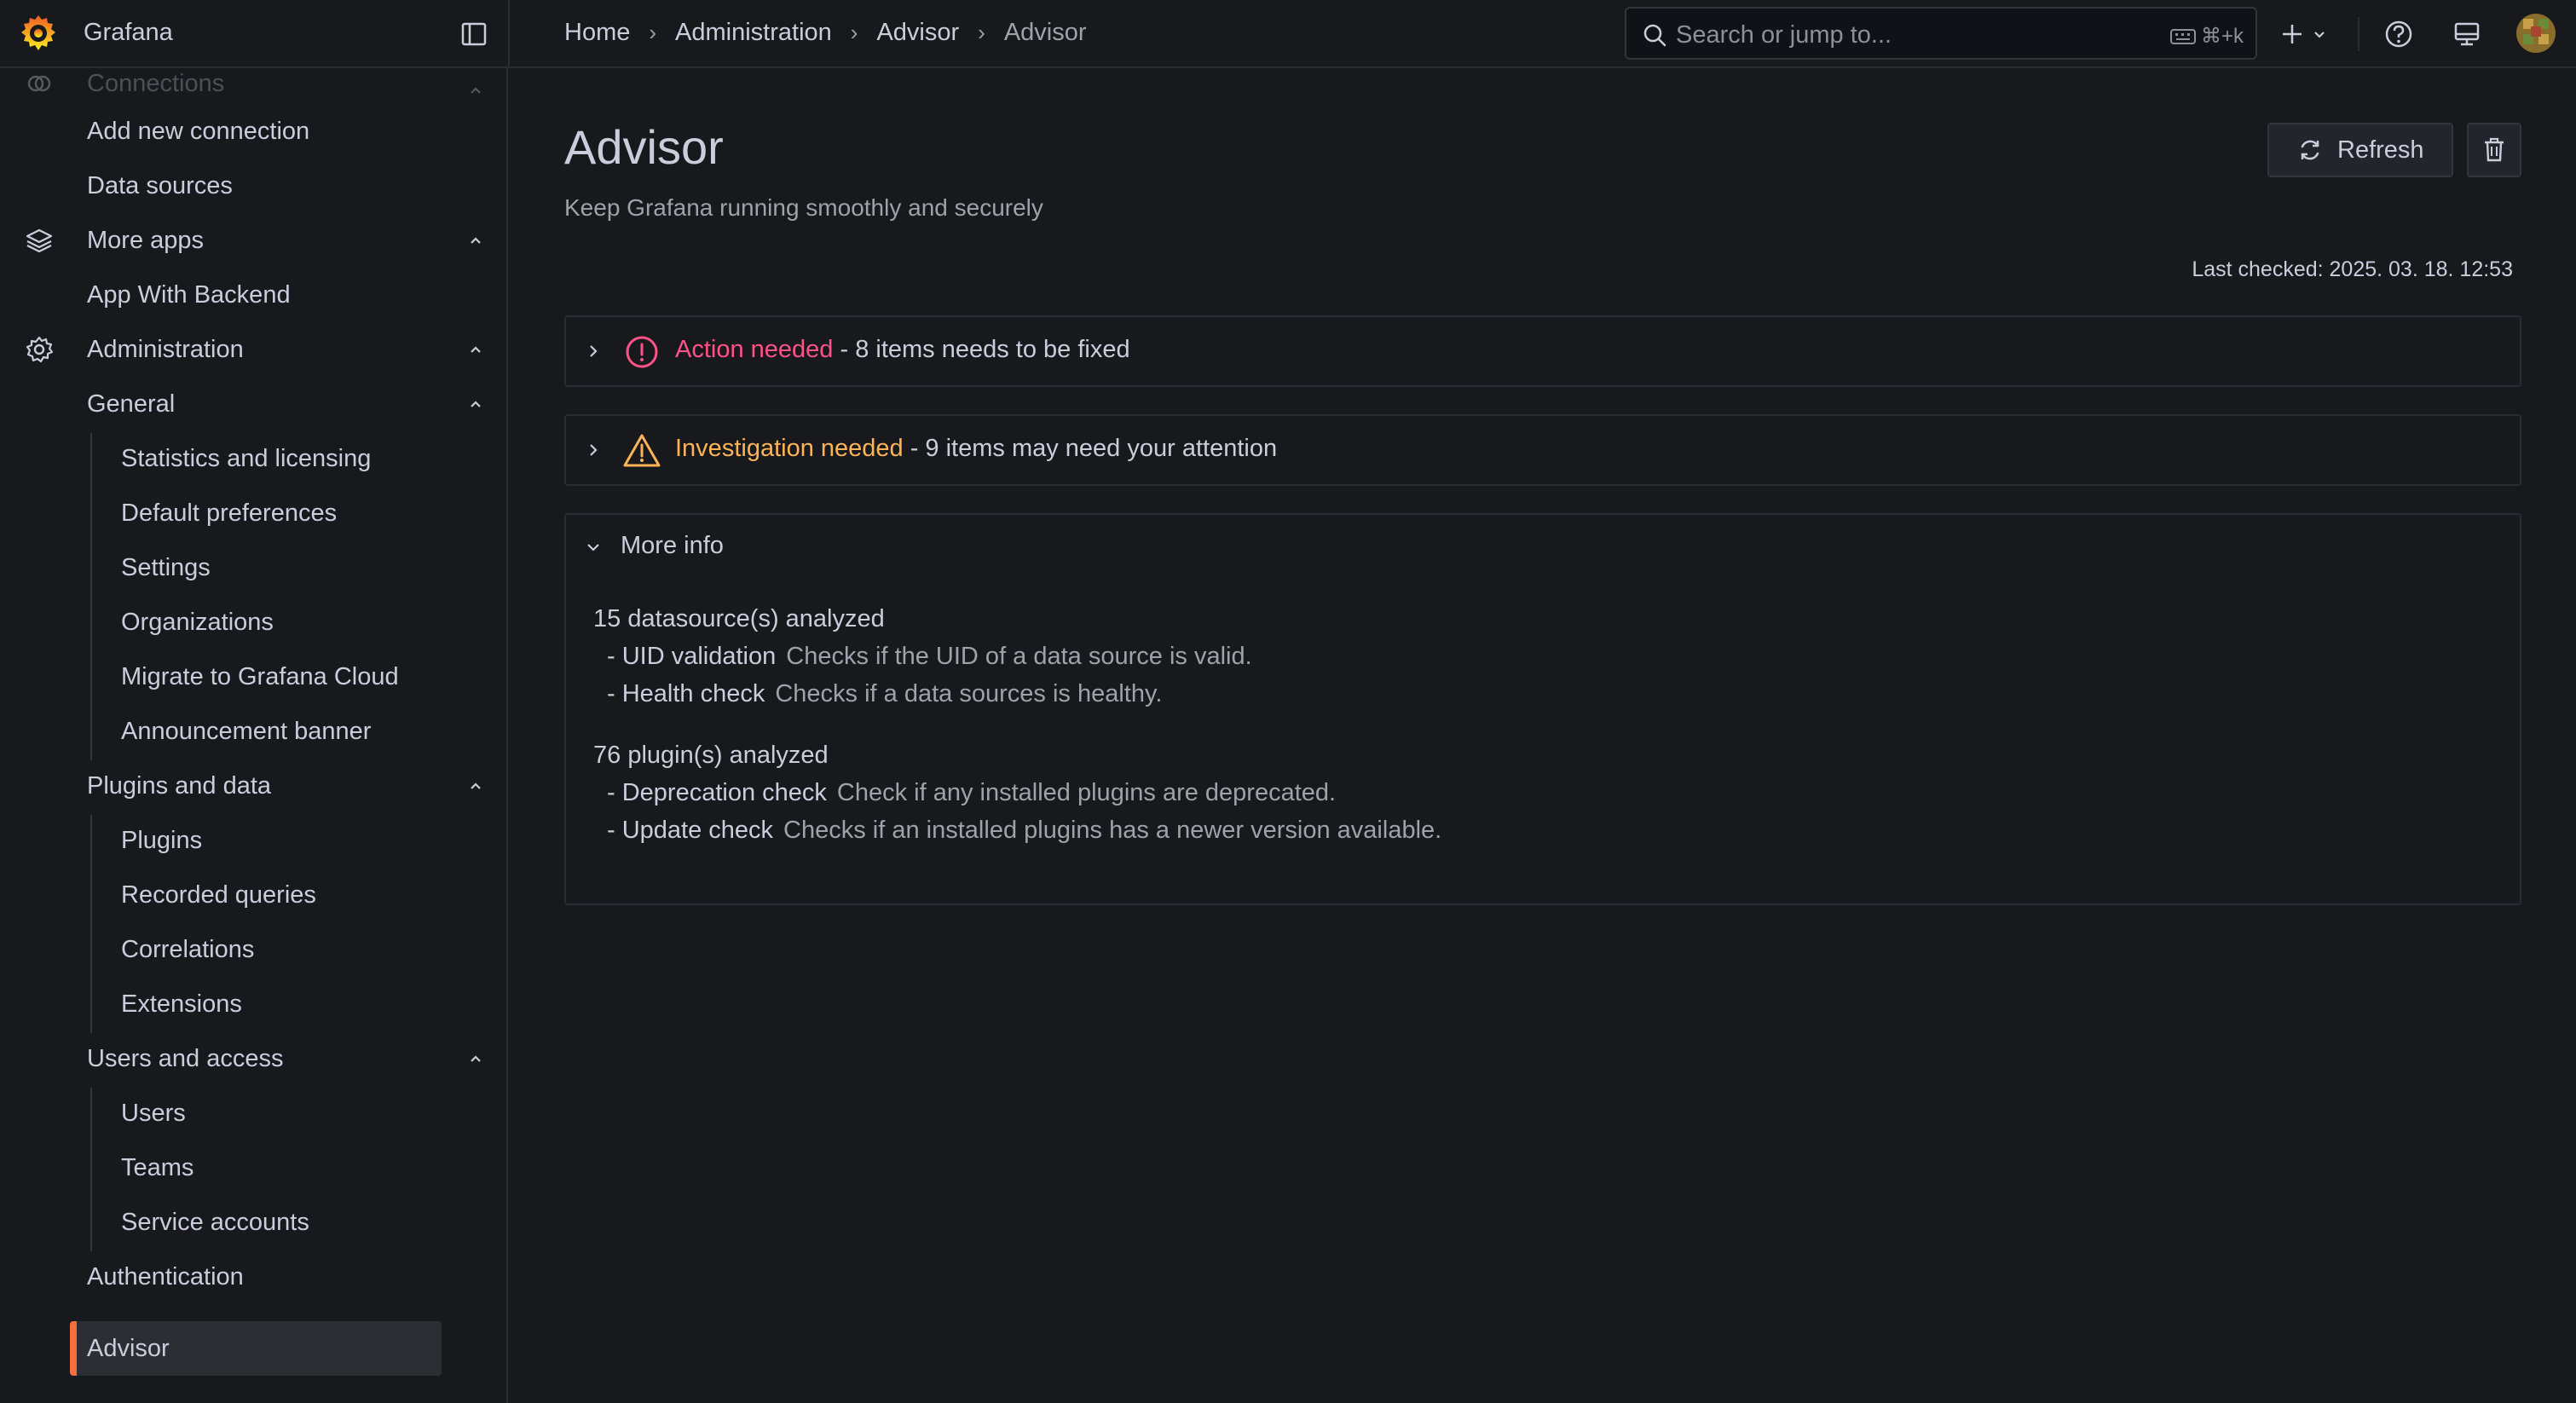  What do you see at coordinates (2206, 36) in the screenshot?
I see `search-shortcut: ⌘+k` at bounding box center [2206, 36].